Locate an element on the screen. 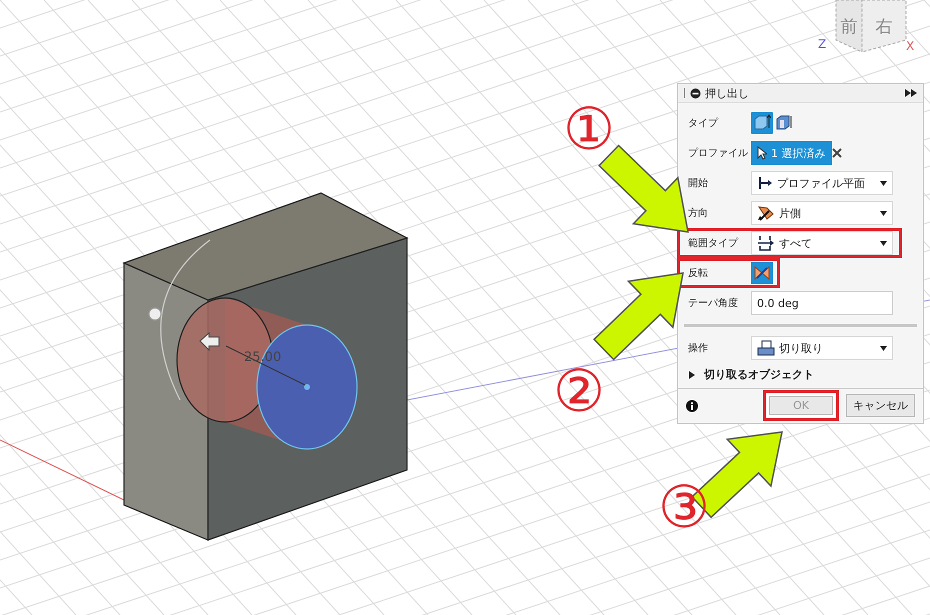 This screenshot has height=615, width=930. close-icon is located at coordinates (837, 153).